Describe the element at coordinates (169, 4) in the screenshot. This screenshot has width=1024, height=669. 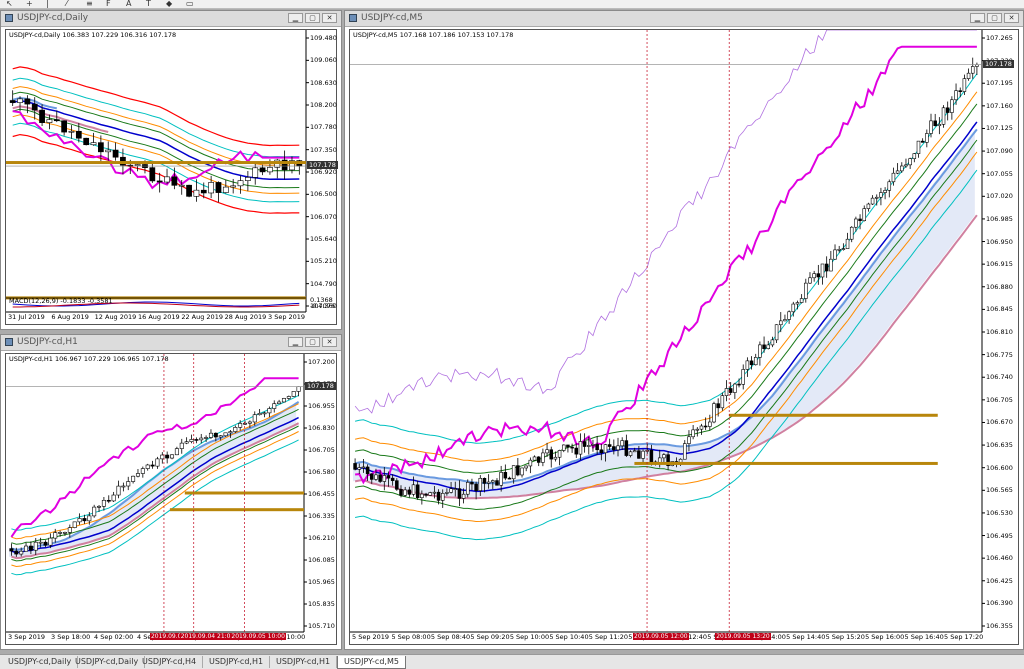
I see `shapes-icon: ◆` at that location.